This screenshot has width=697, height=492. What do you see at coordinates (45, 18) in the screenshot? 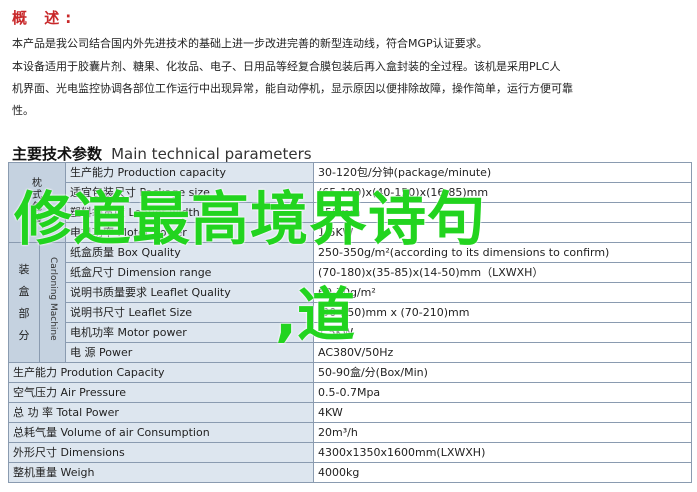
I see `overview-heading: 概 述:` at bounding box center [45, 18].